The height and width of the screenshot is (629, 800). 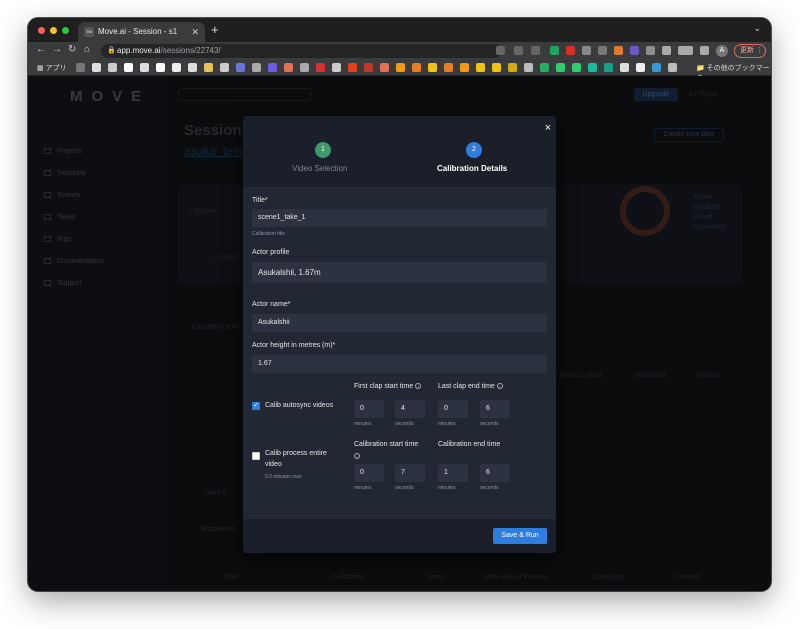 I want to click on extension-red-icon, so click(x=570, y=50).